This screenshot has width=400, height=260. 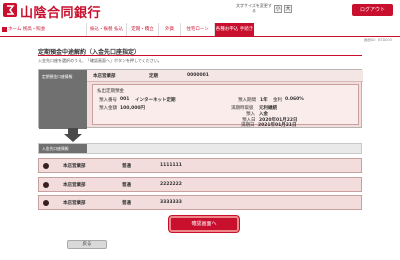 I want to click on deposit-title: 払出定期預金, so click(x=110, y=91).